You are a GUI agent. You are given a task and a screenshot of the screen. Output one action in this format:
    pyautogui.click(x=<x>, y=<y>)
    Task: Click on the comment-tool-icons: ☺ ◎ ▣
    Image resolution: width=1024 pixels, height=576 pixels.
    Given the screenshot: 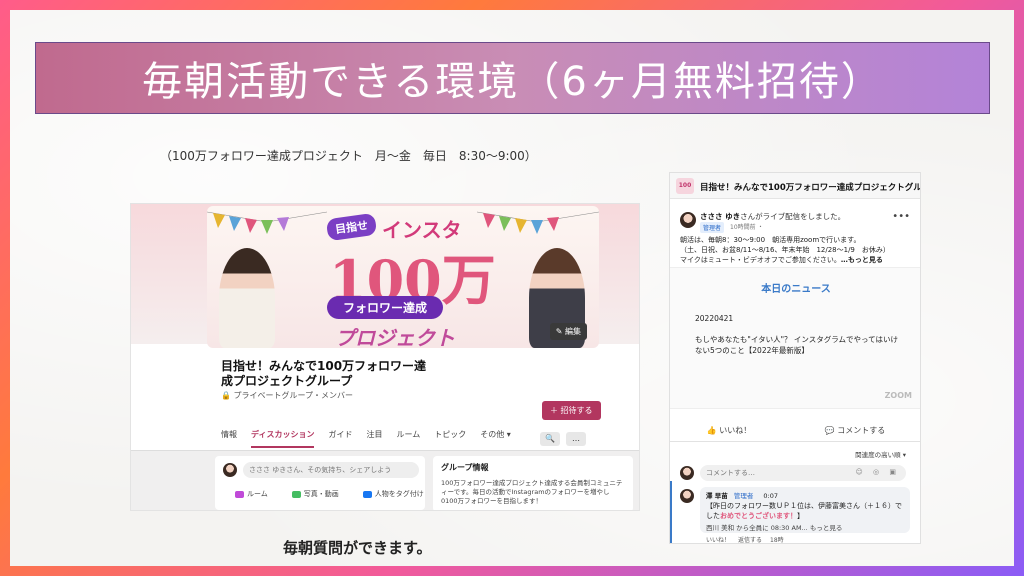 What is the action you would take?
    pyautogui.click(x=878, y=472)
    